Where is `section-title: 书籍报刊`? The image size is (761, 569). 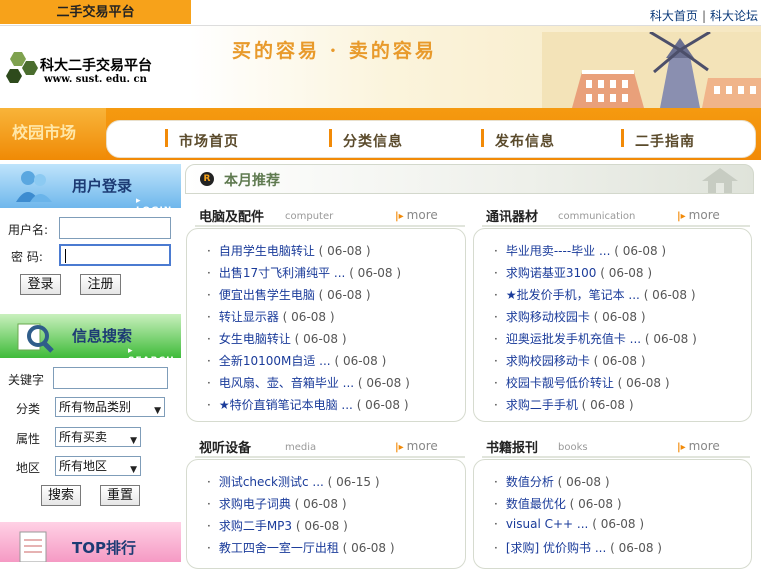
section-title: 书籍报刊 is located at coordinates (512, 448).